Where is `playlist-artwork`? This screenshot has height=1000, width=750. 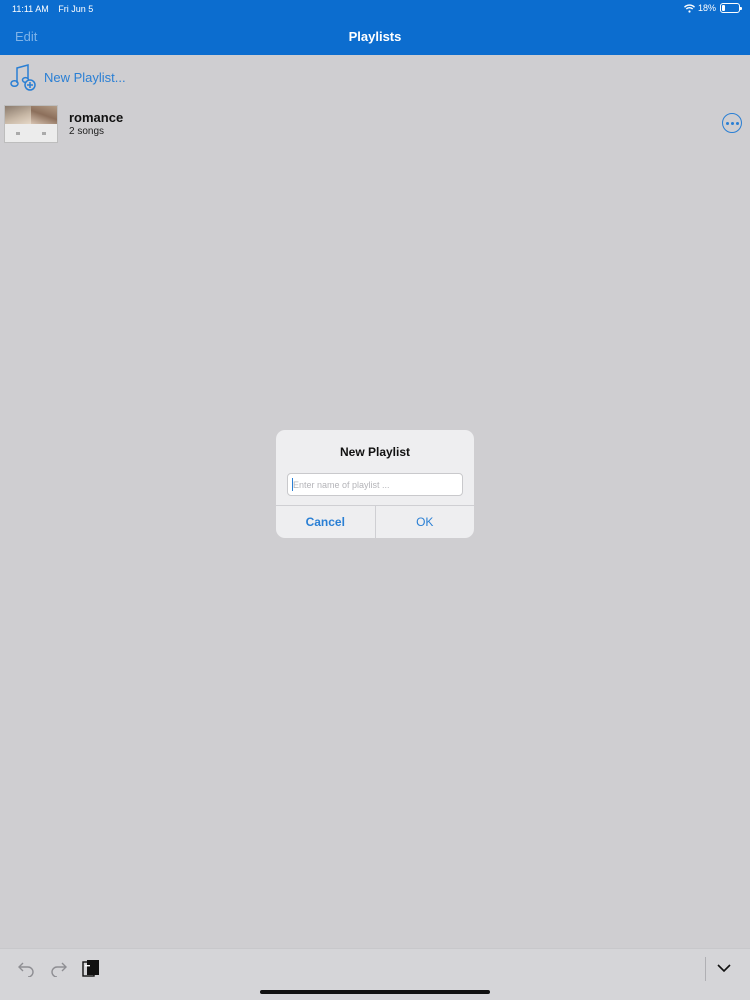 playlist-artwork is located at coordinates (31, 124).